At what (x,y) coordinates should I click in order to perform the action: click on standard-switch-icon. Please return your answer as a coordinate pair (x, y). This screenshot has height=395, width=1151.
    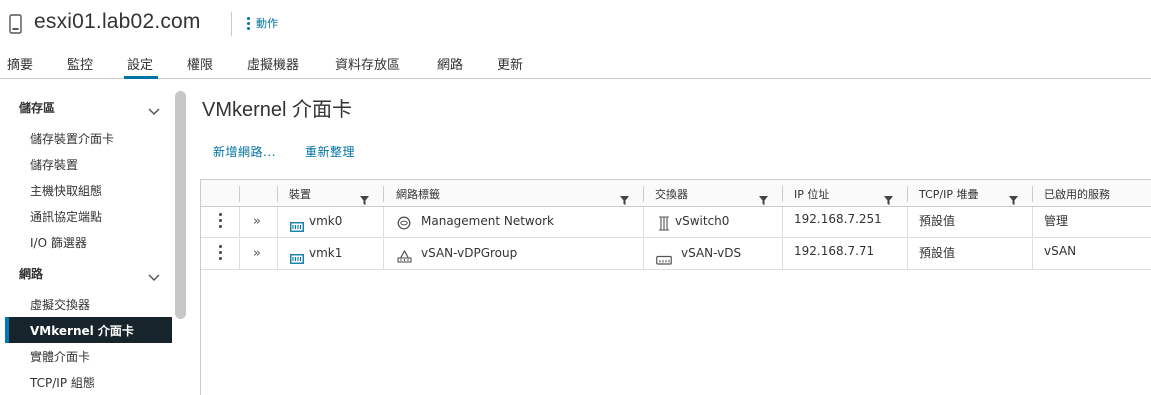
    Looking at the image, I should click on (664, 225).